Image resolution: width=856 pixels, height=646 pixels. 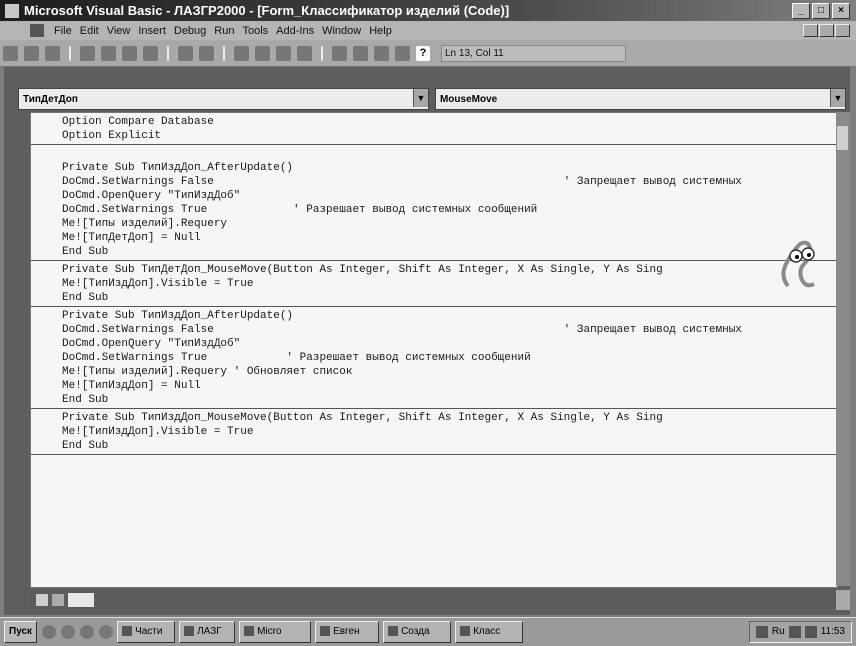 I want to click on language-indicator: Ru, so click(x=778, y=632).